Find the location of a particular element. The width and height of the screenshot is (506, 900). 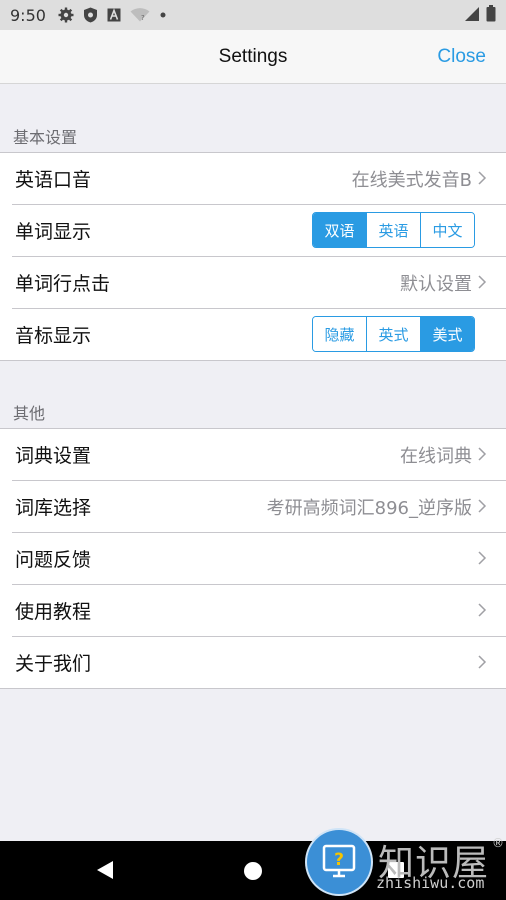

row-tutorial: 使用教程 is located at coordinates (259, 610).